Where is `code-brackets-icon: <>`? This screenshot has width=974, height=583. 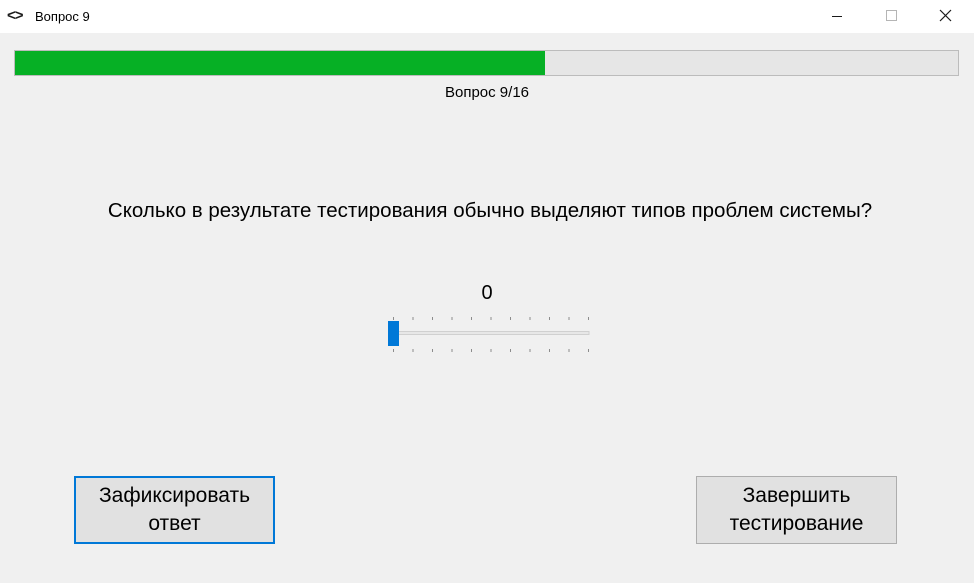 code-brackets-icon: <> is located at coordinates (15, 15).